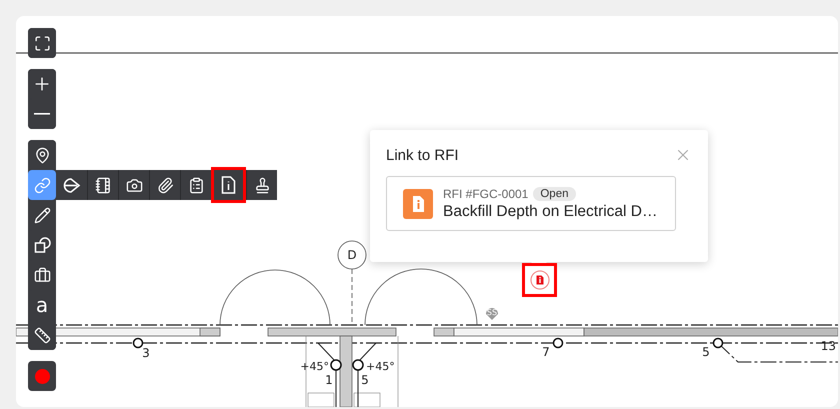 This screenshot has width=840, height=409. I want to click on ruler-icon, so click(42, 335).